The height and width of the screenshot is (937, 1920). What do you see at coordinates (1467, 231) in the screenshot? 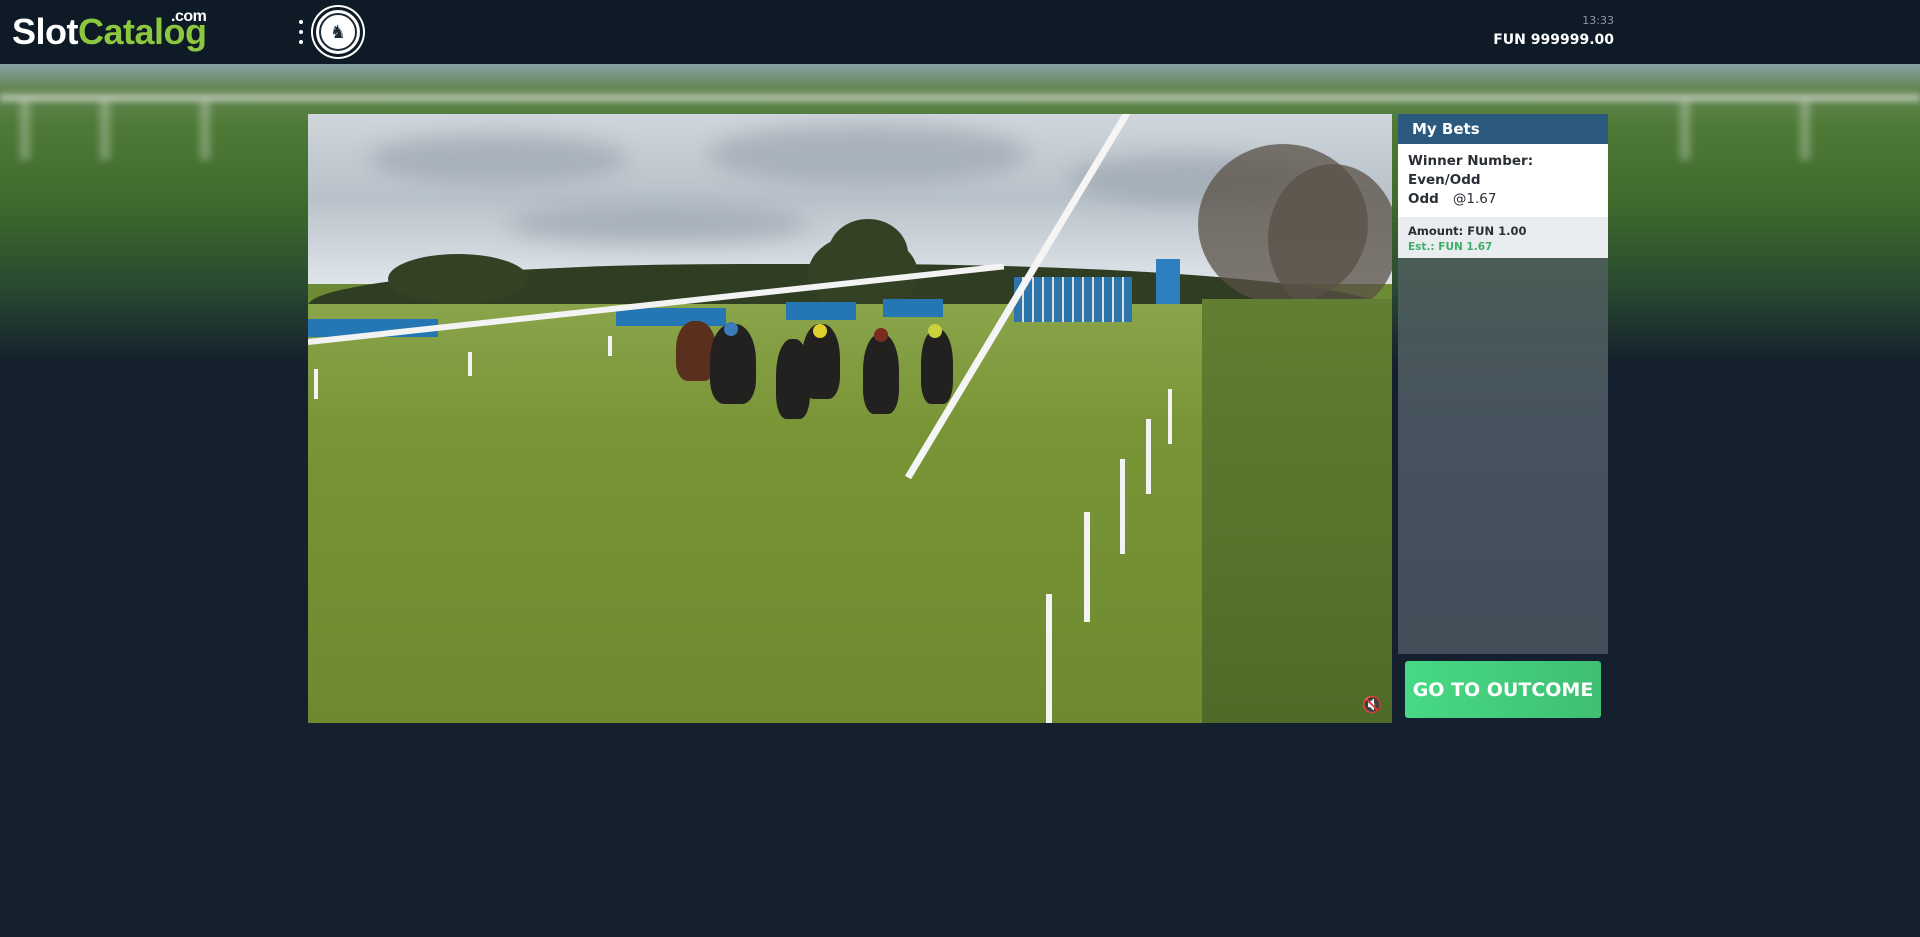
I see `bet-amount: Amount: FUN 1.00` at bounding box center [1467, 231].